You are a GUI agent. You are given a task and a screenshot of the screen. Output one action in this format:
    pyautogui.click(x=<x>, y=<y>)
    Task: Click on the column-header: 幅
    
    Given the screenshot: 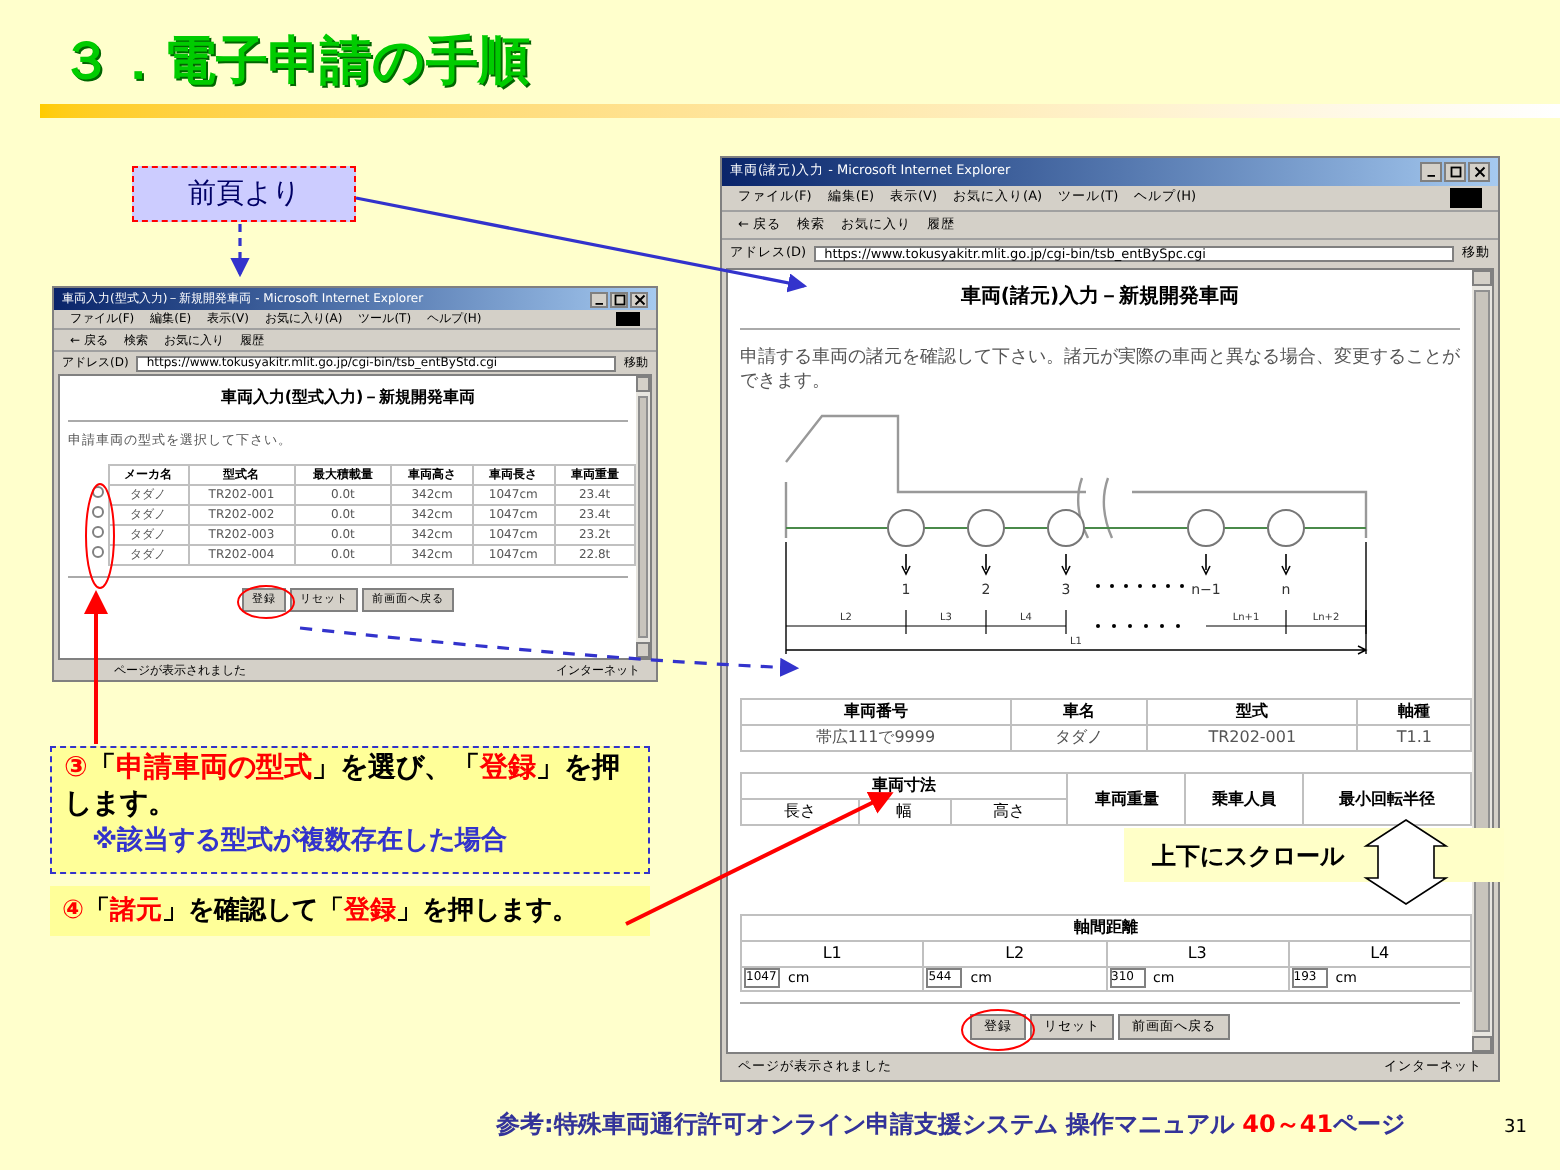 What is the action you would take?
    pyautogui.click(x=904, y=812)
    